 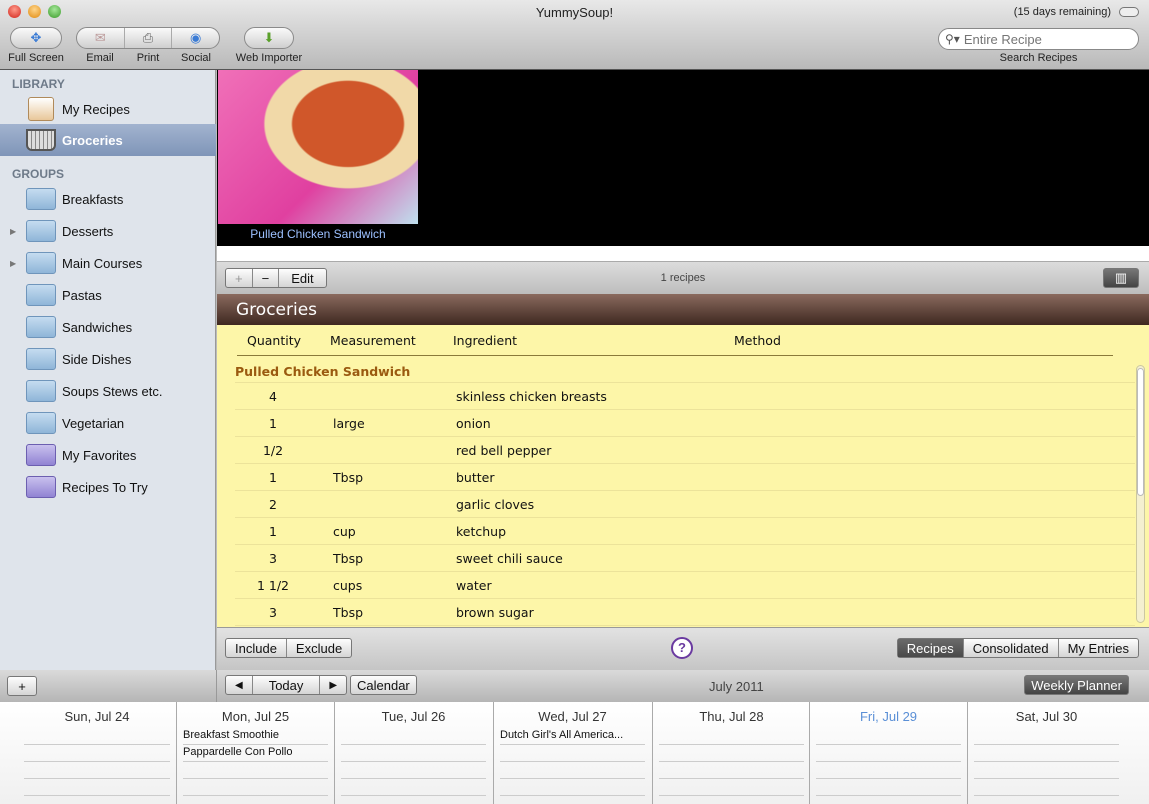 I want to click on column-measurement: Measurement, so click(x=373, y=340).